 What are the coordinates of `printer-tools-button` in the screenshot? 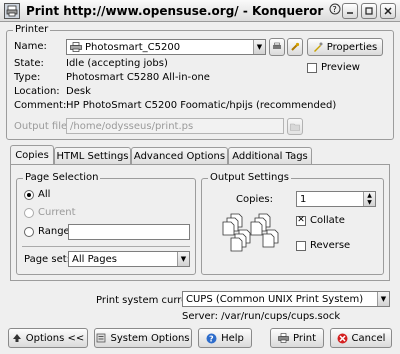 It's located at (295, 47).